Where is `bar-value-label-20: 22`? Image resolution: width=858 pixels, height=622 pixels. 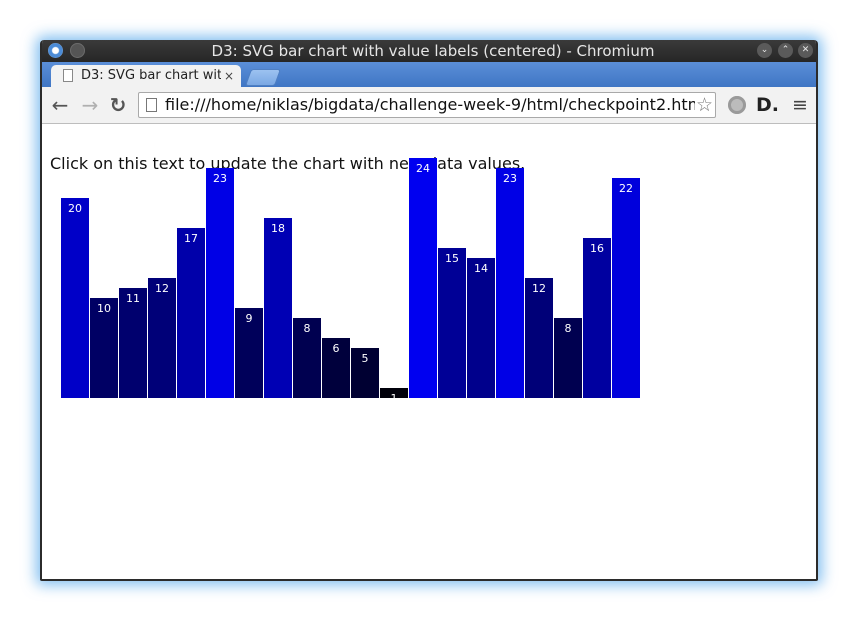 bar-value-label-20: 22 is located at coordinates (626, 188).